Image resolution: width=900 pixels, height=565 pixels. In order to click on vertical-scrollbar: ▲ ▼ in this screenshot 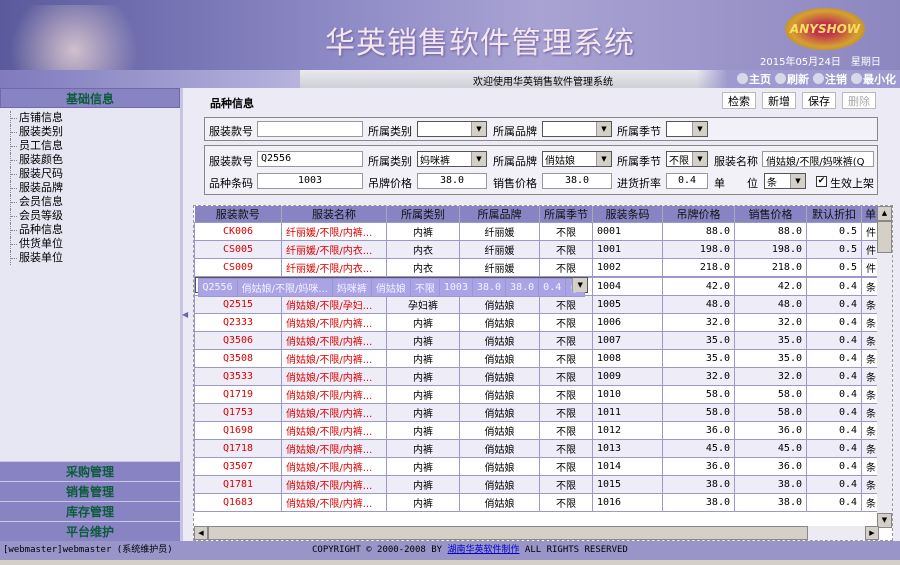, I will do `click(884, 367)`.